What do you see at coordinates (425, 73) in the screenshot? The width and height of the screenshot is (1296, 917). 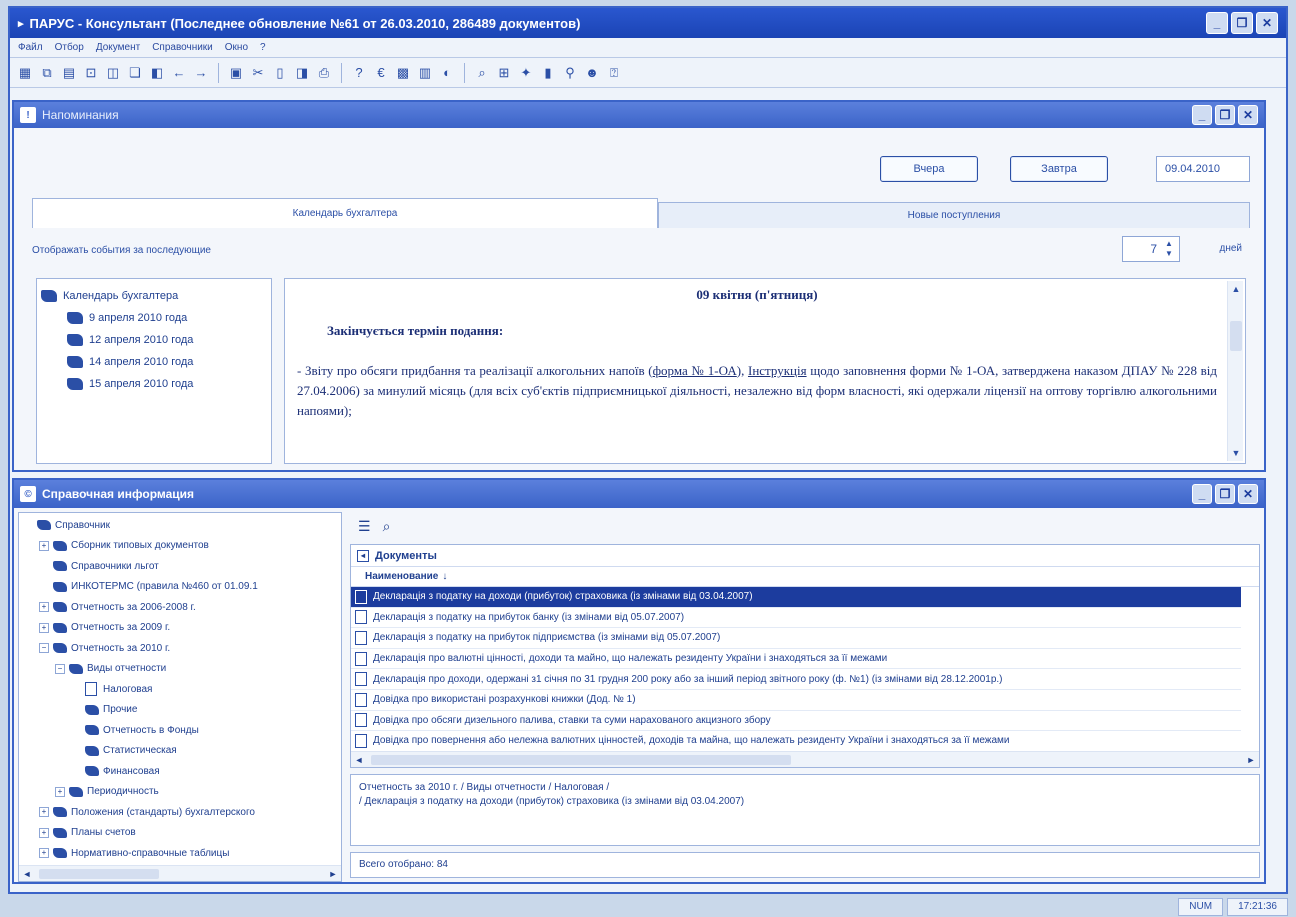 I see `calendar-icon: ▥` at bounding box center [425, 73].